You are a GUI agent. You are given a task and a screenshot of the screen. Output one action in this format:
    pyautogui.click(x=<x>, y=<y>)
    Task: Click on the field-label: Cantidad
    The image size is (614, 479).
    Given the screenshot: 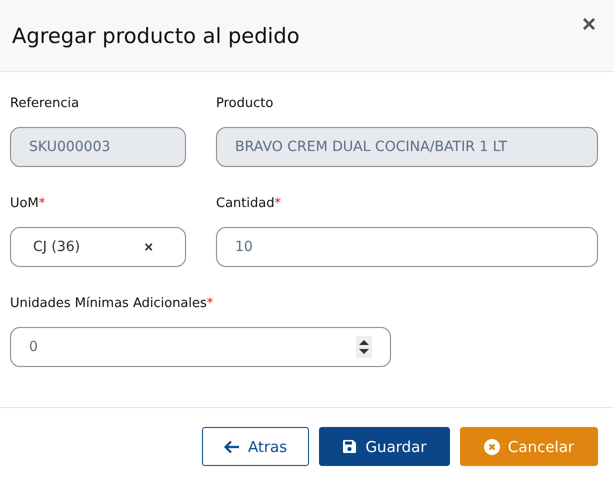 What is the action you would take?
    pyautogui.click(x=245, y=203)
    